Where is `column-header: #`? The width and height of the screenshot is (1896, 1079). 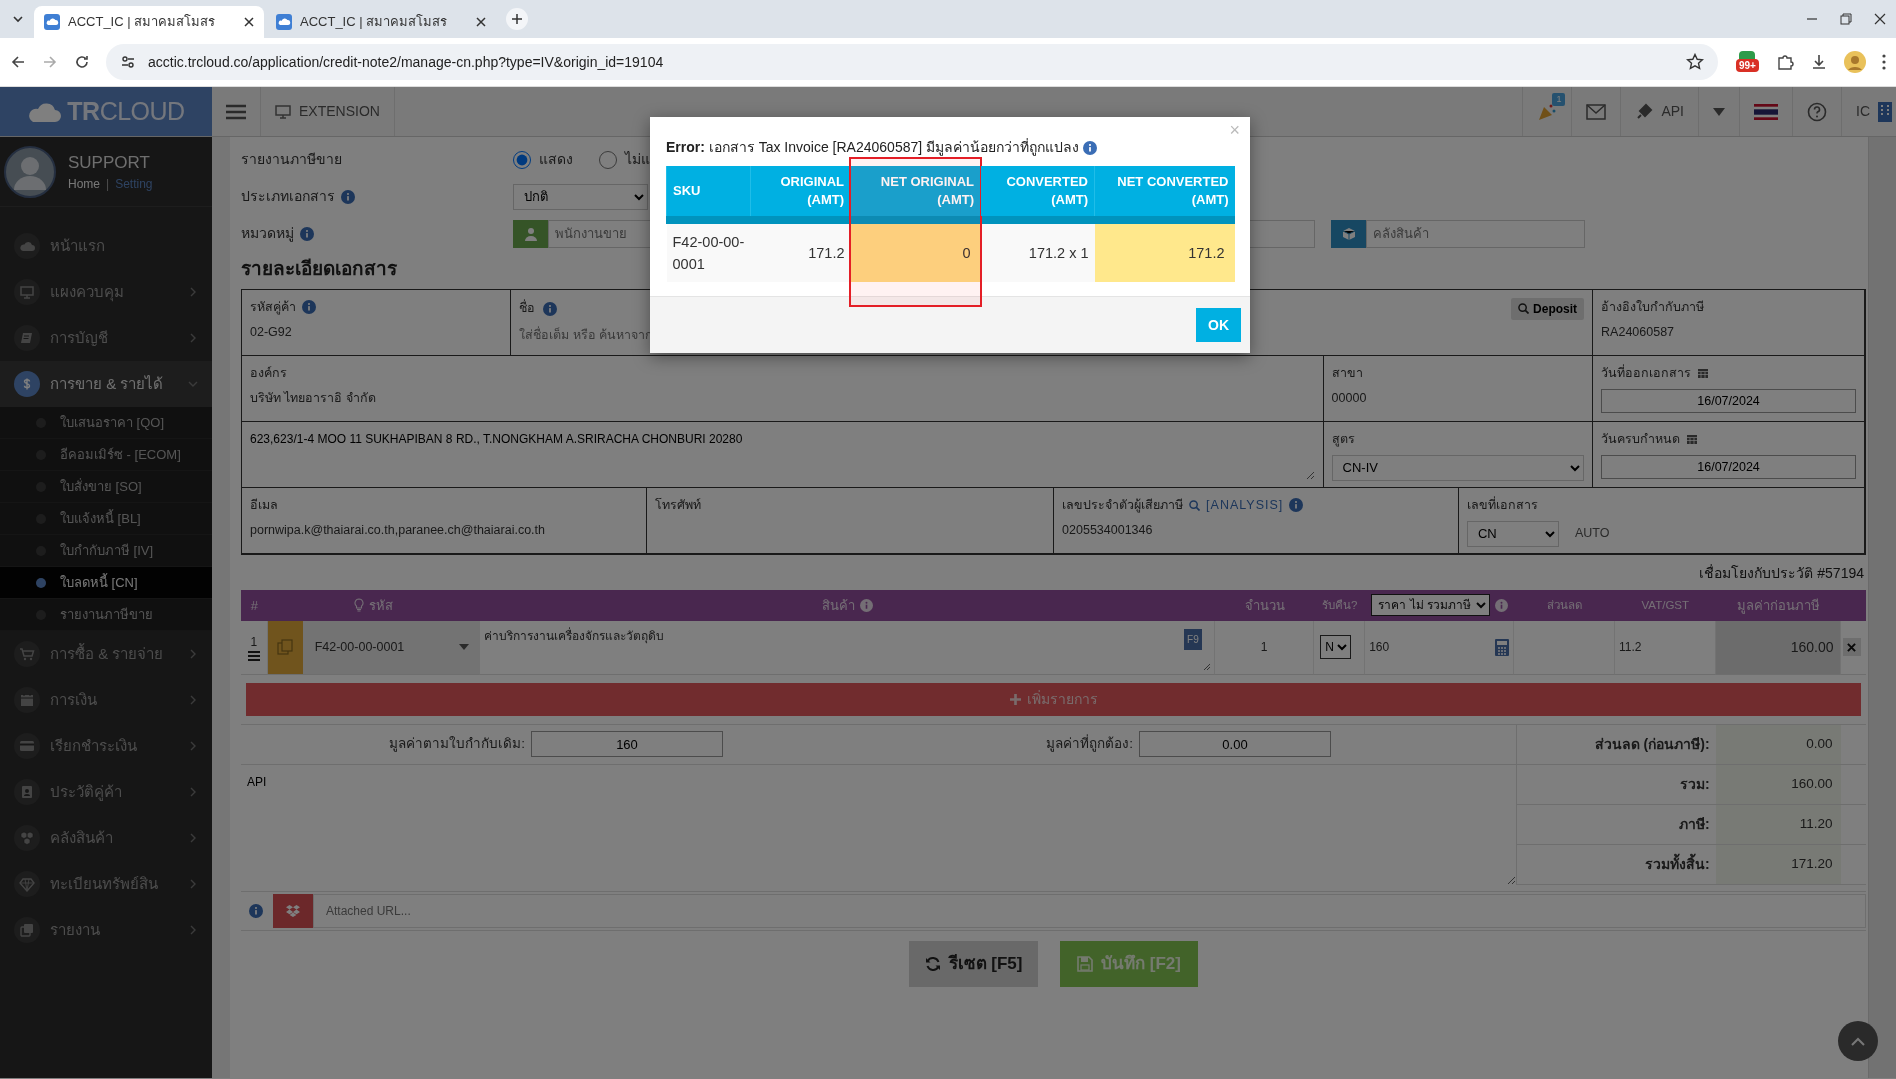 column-header: # is located at coordinates (254, 605).